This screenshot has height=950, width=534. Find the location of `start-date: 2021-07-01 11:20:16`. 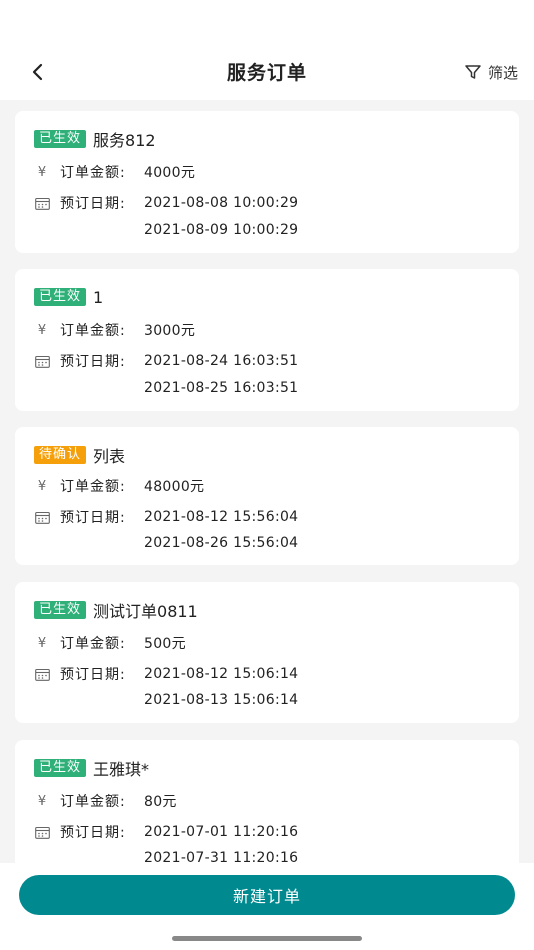

start-date: 2021-07-01 11:20:16 is located at coordinates (221, 832).